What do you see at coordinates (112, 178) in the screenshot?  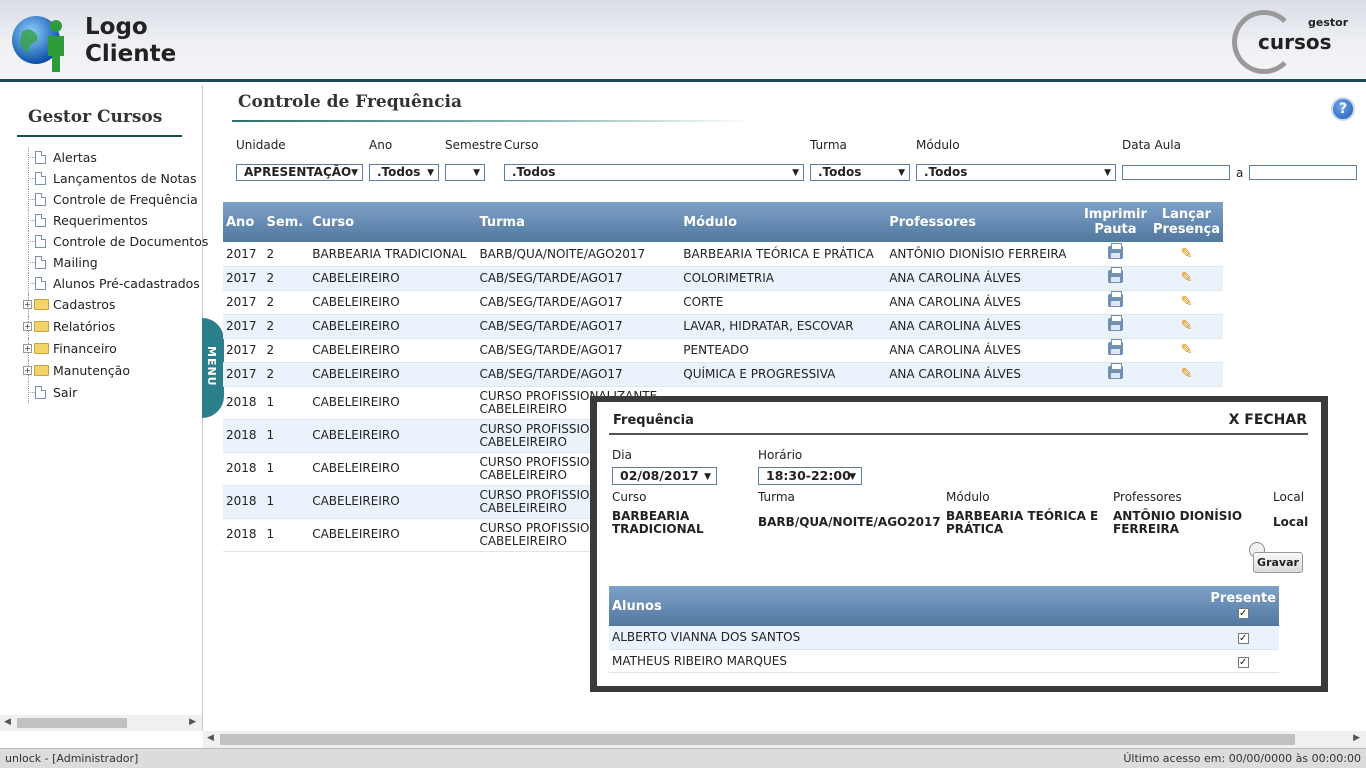 I see `sidebar-item: Lançamentos de Notas` at bounding box center [112, 178].